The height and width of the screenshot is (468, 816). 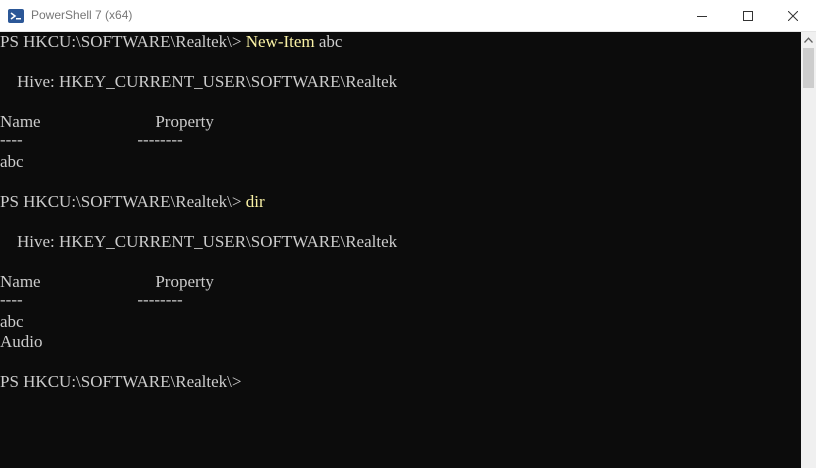 What do you see at coordinates (121, 381) in the screenshot?
I see `prompt-line: PS HKCU:\SOFTWARE\Realtek\>` at bounding box center [121, 381].